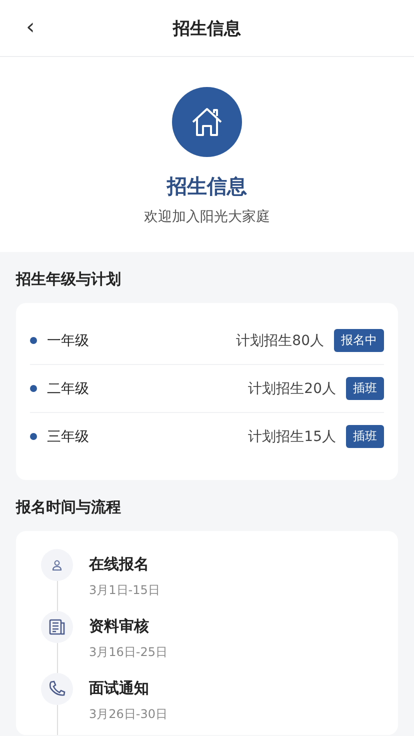 The image size is (414, 736). I want to click on grade-name: 二年级, so click(68, 389).